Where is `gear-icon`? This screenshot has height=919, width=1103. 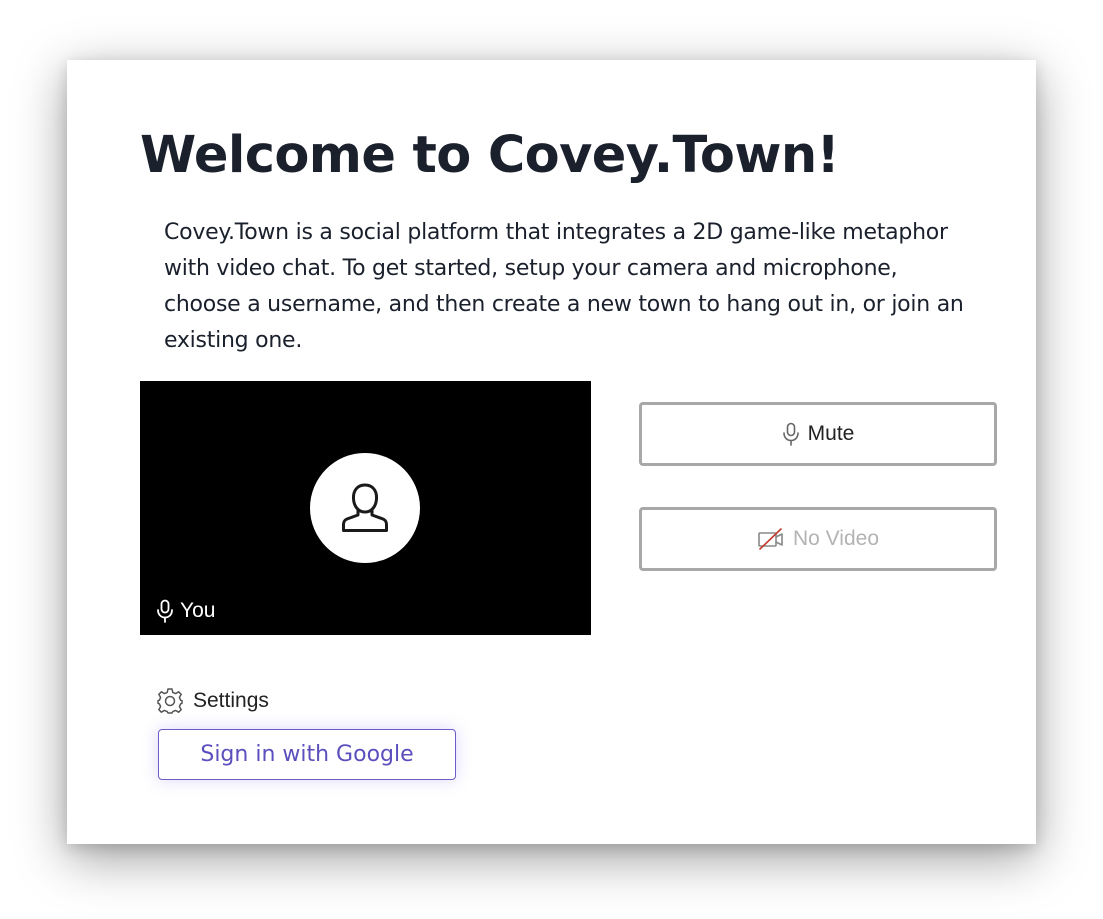 gear-icon is located at coordinates (170, 701).